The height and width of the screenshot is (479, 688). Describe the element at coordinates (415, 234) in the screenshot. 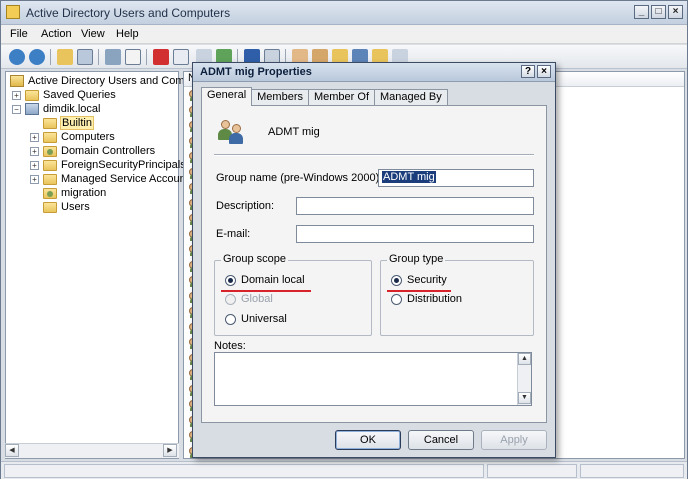

I see `email-input` at that location.